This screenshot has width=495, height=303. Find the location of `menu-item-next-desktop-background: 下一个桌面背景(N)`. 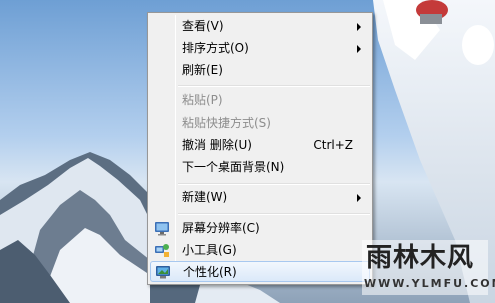

menu-item-next-desktop-background: 下一个桌面背景(N) is located at coordinates (260, 167).